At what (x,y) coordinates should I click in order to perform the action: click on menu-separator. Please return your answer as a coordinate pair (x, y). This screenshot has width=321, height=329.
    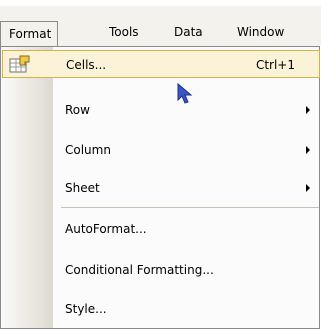
    Looking at the image, I should click on (190, 207).